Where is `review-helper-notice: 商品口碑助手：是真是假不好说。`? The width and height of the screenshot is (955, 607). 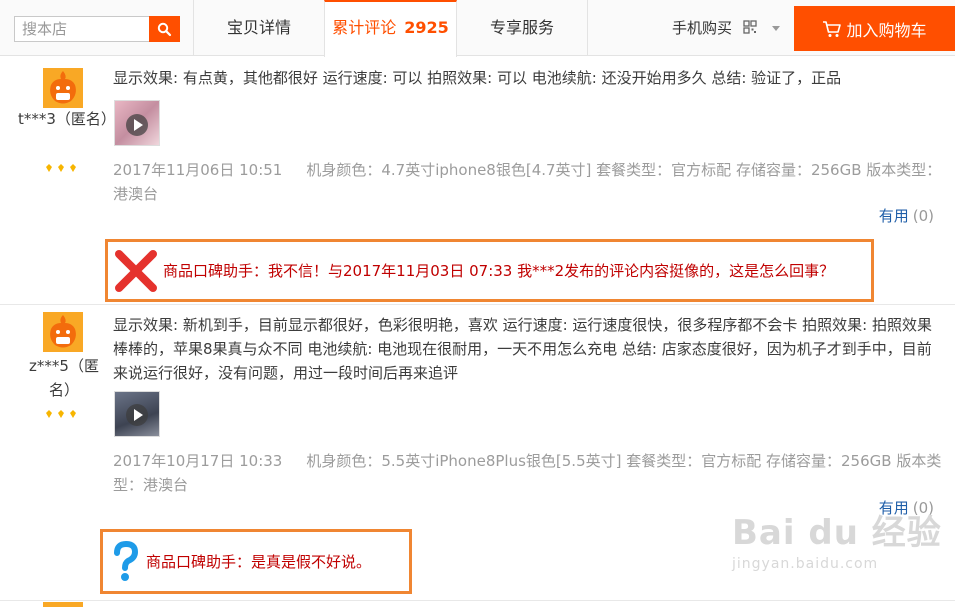
review-helper-notice: 商品口碑助手：是真是假不好说。 is located at coordinates (256, 561).